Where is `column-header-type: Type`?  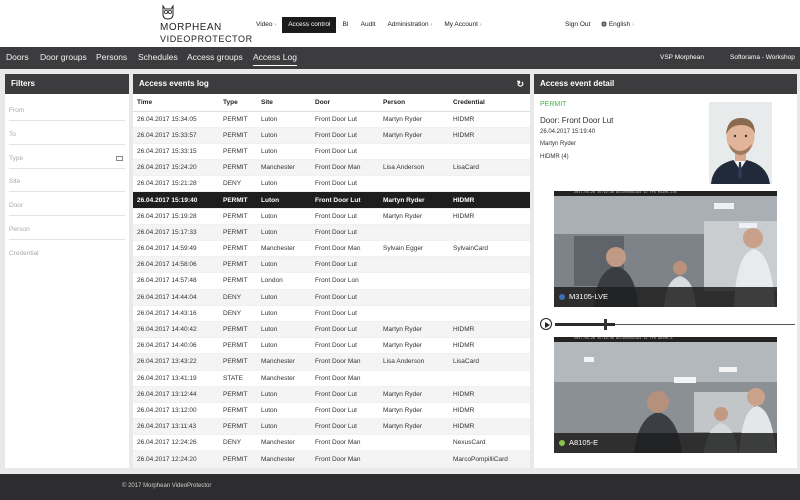
column-header-type: Type is located at coordinates (238, 103).